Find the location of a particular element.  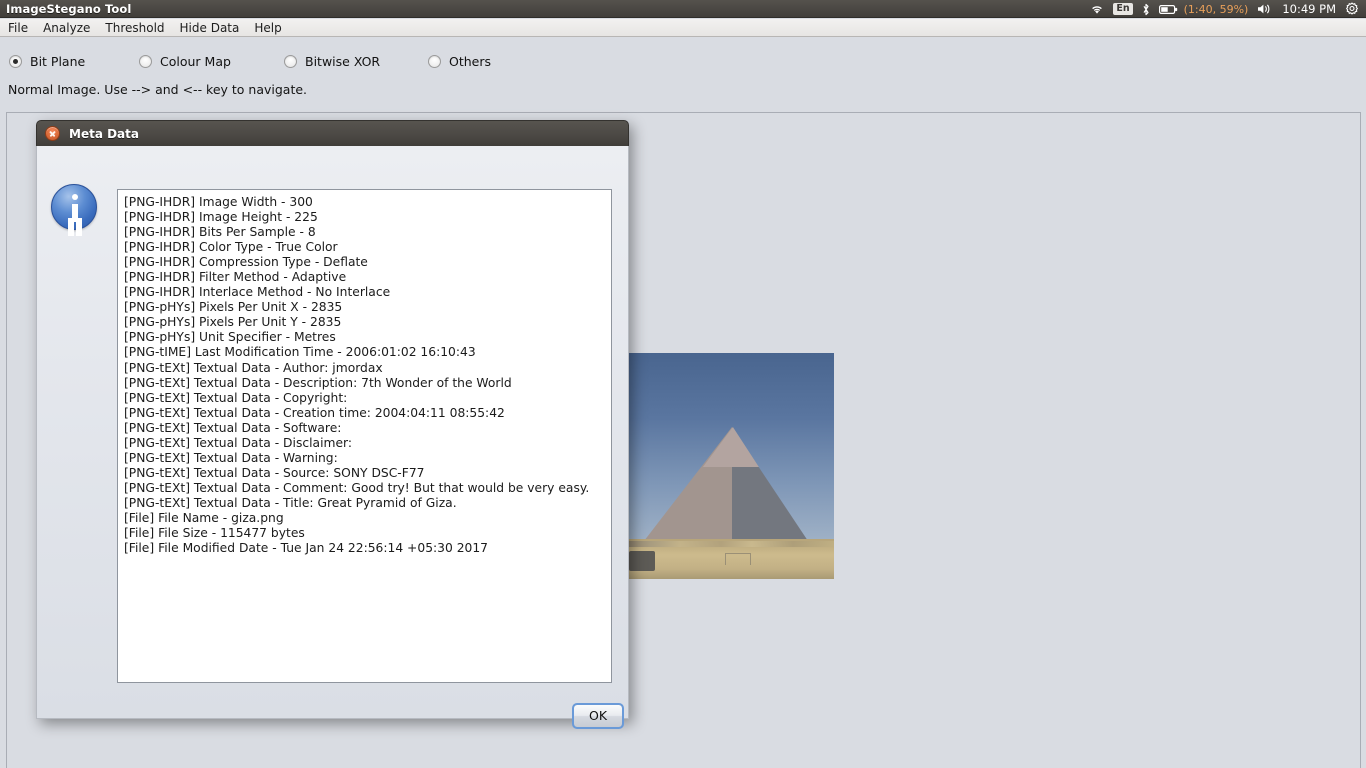

ok-button: OK is located at coordinates (598, 716).